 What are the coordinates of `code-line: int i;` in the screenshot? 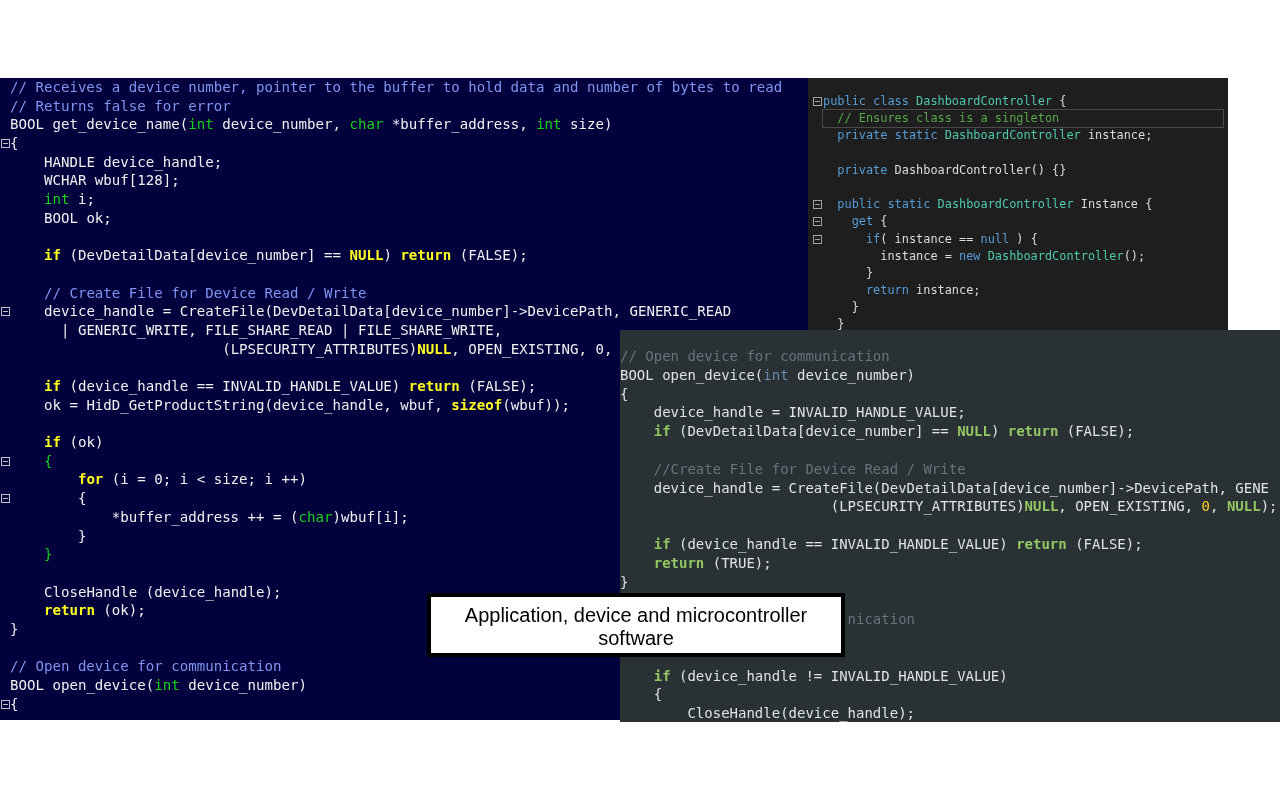 It's located at (69, 199).